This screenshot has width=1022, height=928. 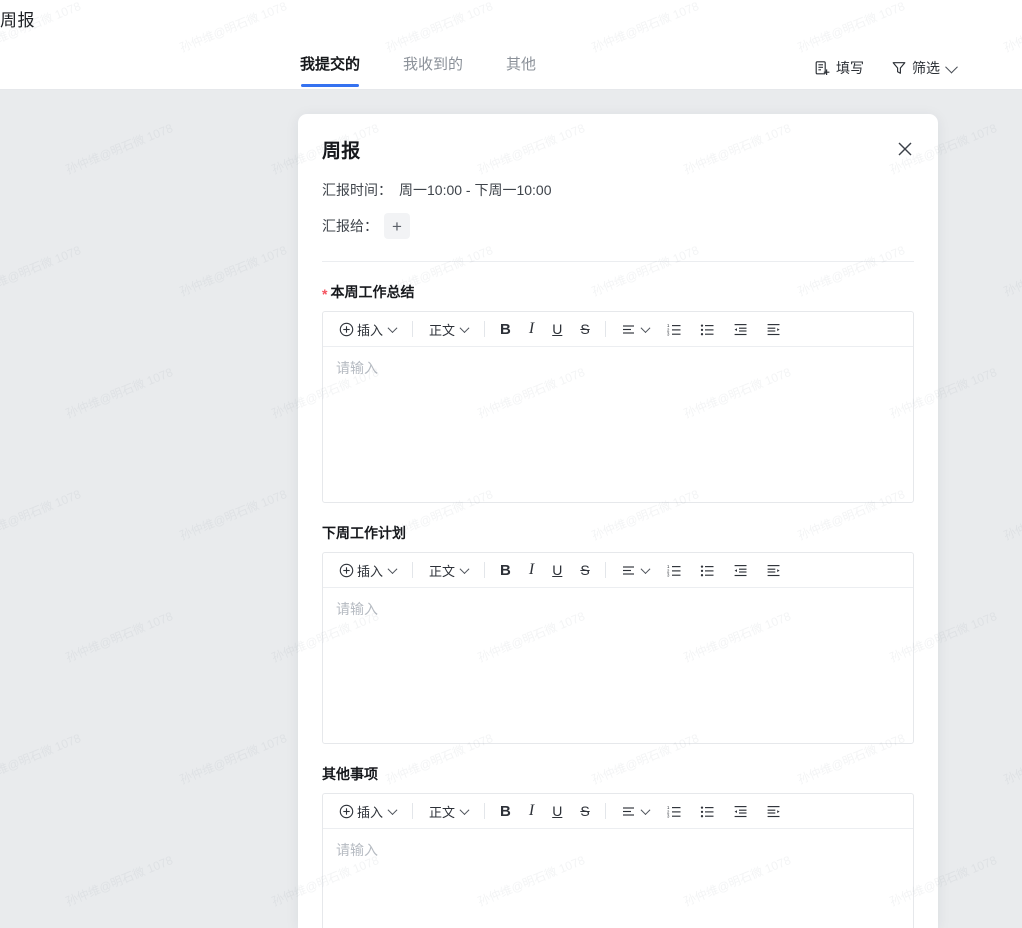 What do you see at coordinates (397, 226) in the screenshot?
I see `add-recipient-button: +` at bounding box center [397, 226].